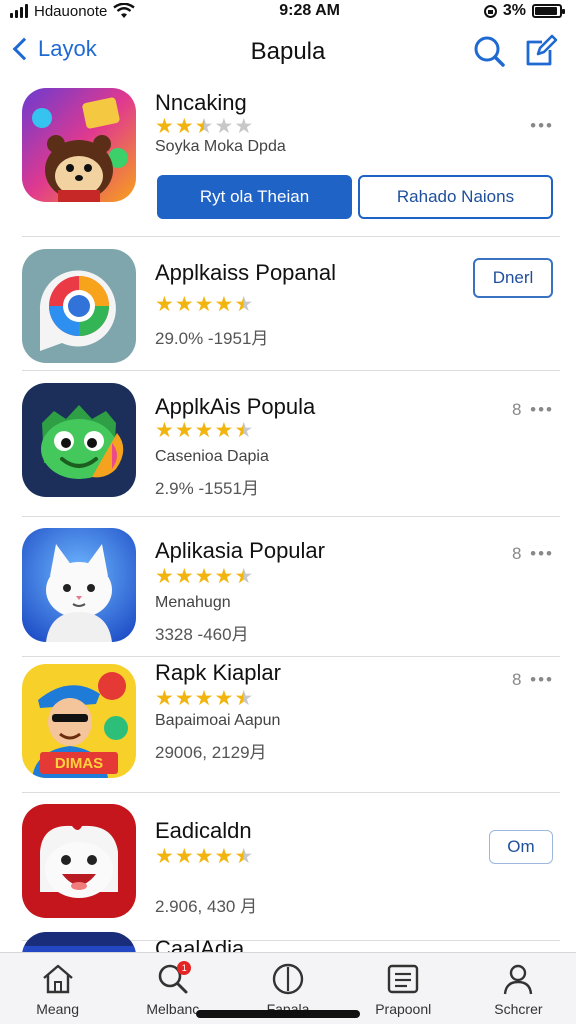 The image size is (576, 1024). What do you see at coordinates (518, 1009) in the screenshot?
I see `tab-label: Schcrer` at bounding box center [518, 1009].